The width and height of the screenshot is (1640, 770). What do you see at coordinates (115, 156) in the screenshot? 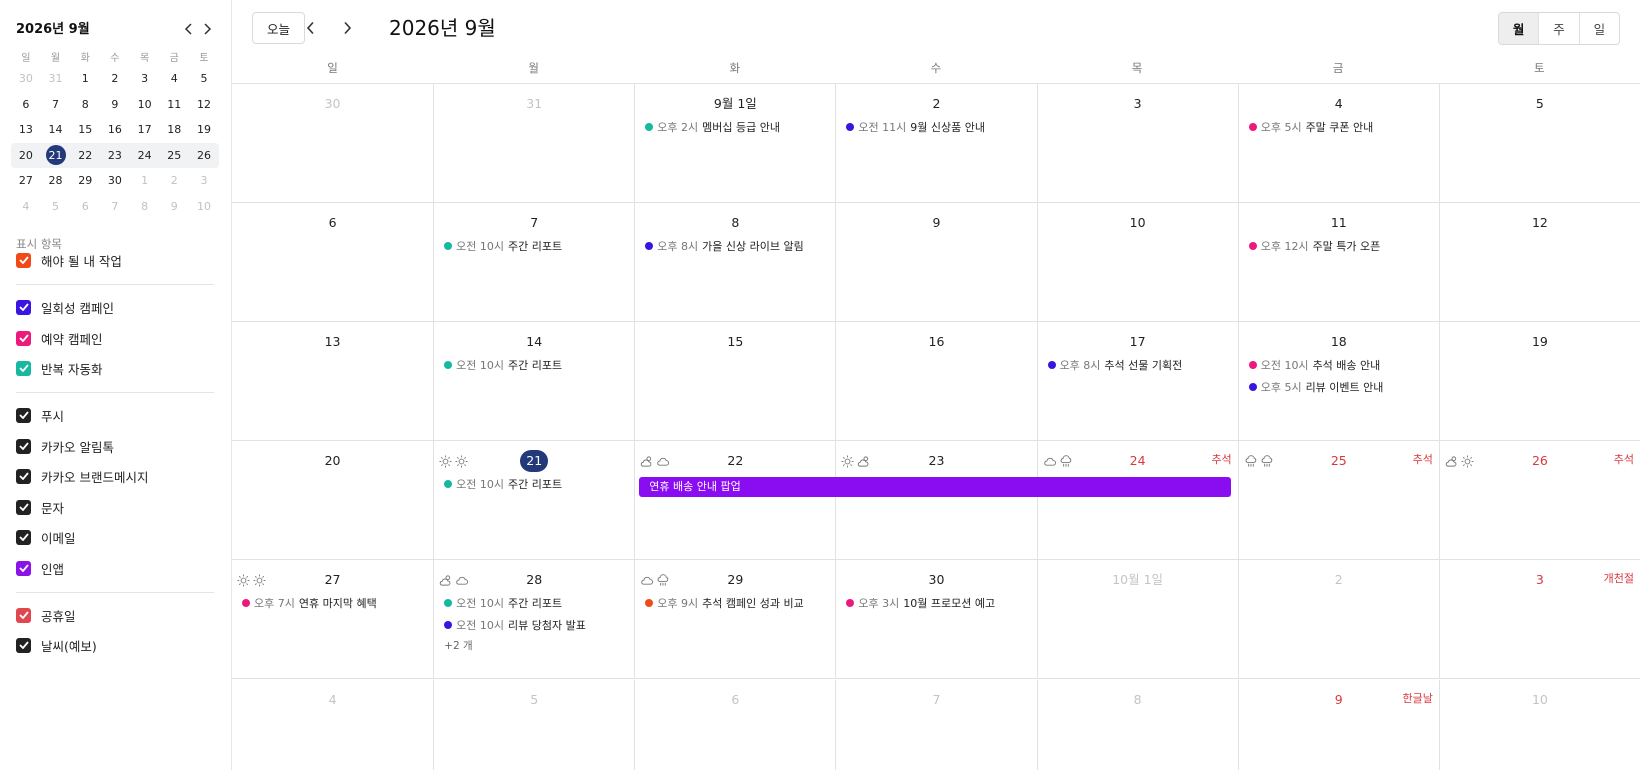
I see `mini-day: 23` at bounding box center [115, 156].